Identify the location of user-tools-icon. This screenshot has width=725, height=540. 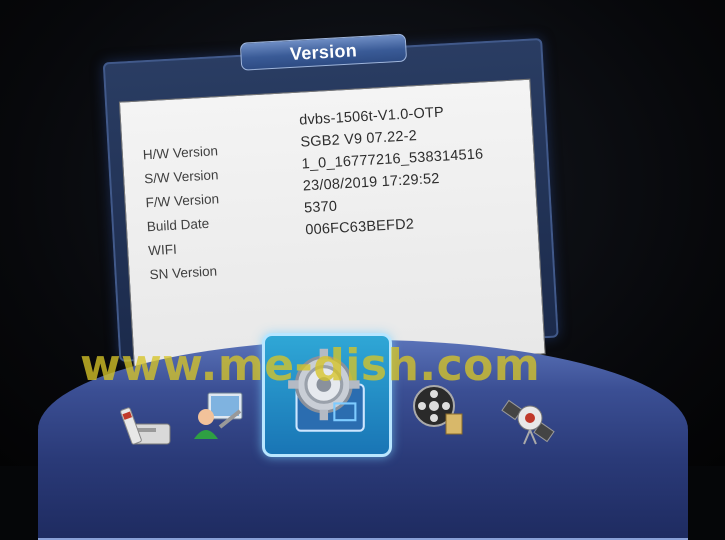
(218, 415).